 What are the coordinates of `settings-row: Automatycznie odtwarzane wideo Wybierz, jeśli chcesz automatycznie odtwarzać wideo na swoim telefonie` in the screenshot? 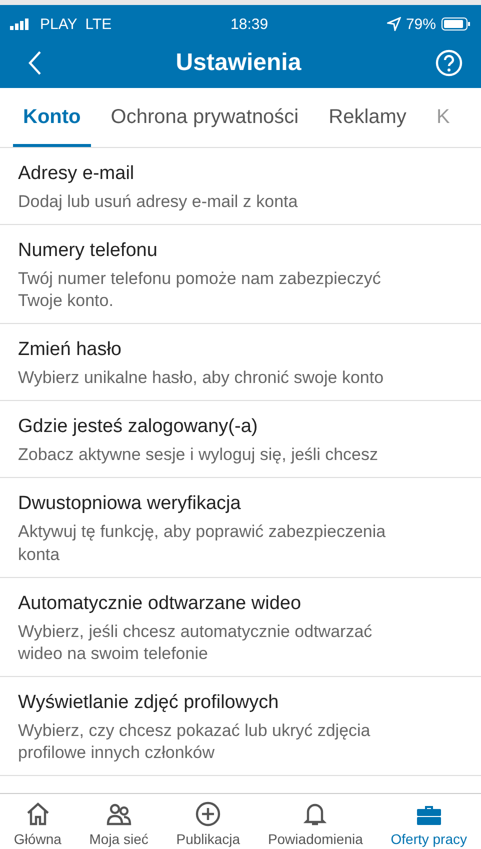 It's located at (240, 627).